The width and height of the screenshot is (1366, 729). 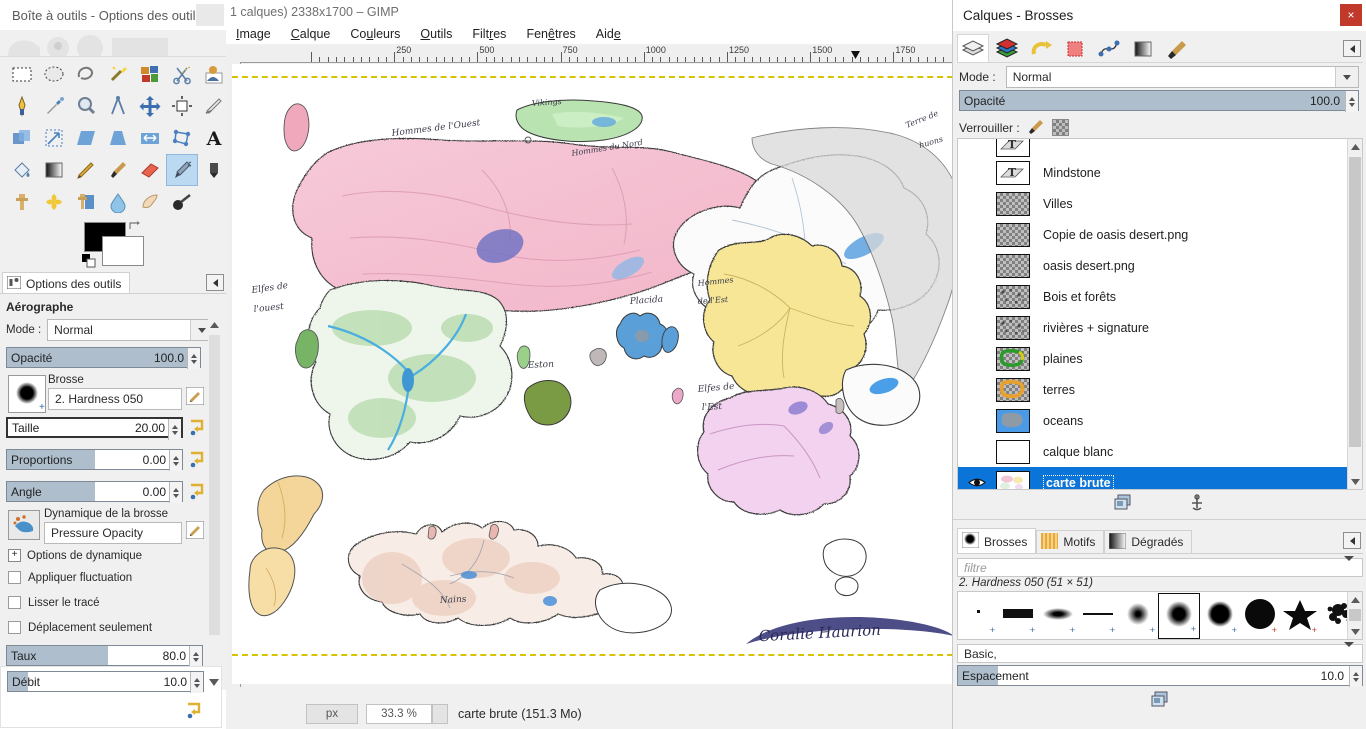 What do you see at coordinates (22, 170) in the screenshot?
I see `bucket-fill-tool` at bounding box center [22, 170].